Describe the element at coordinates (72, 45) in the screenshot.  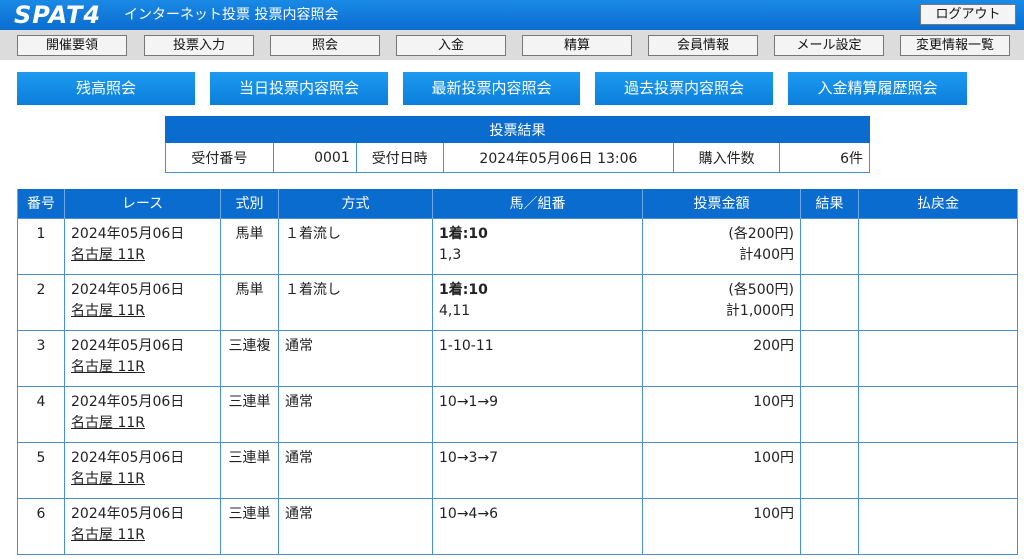
I see `nav-schedule-button: 開催要領` at that location.